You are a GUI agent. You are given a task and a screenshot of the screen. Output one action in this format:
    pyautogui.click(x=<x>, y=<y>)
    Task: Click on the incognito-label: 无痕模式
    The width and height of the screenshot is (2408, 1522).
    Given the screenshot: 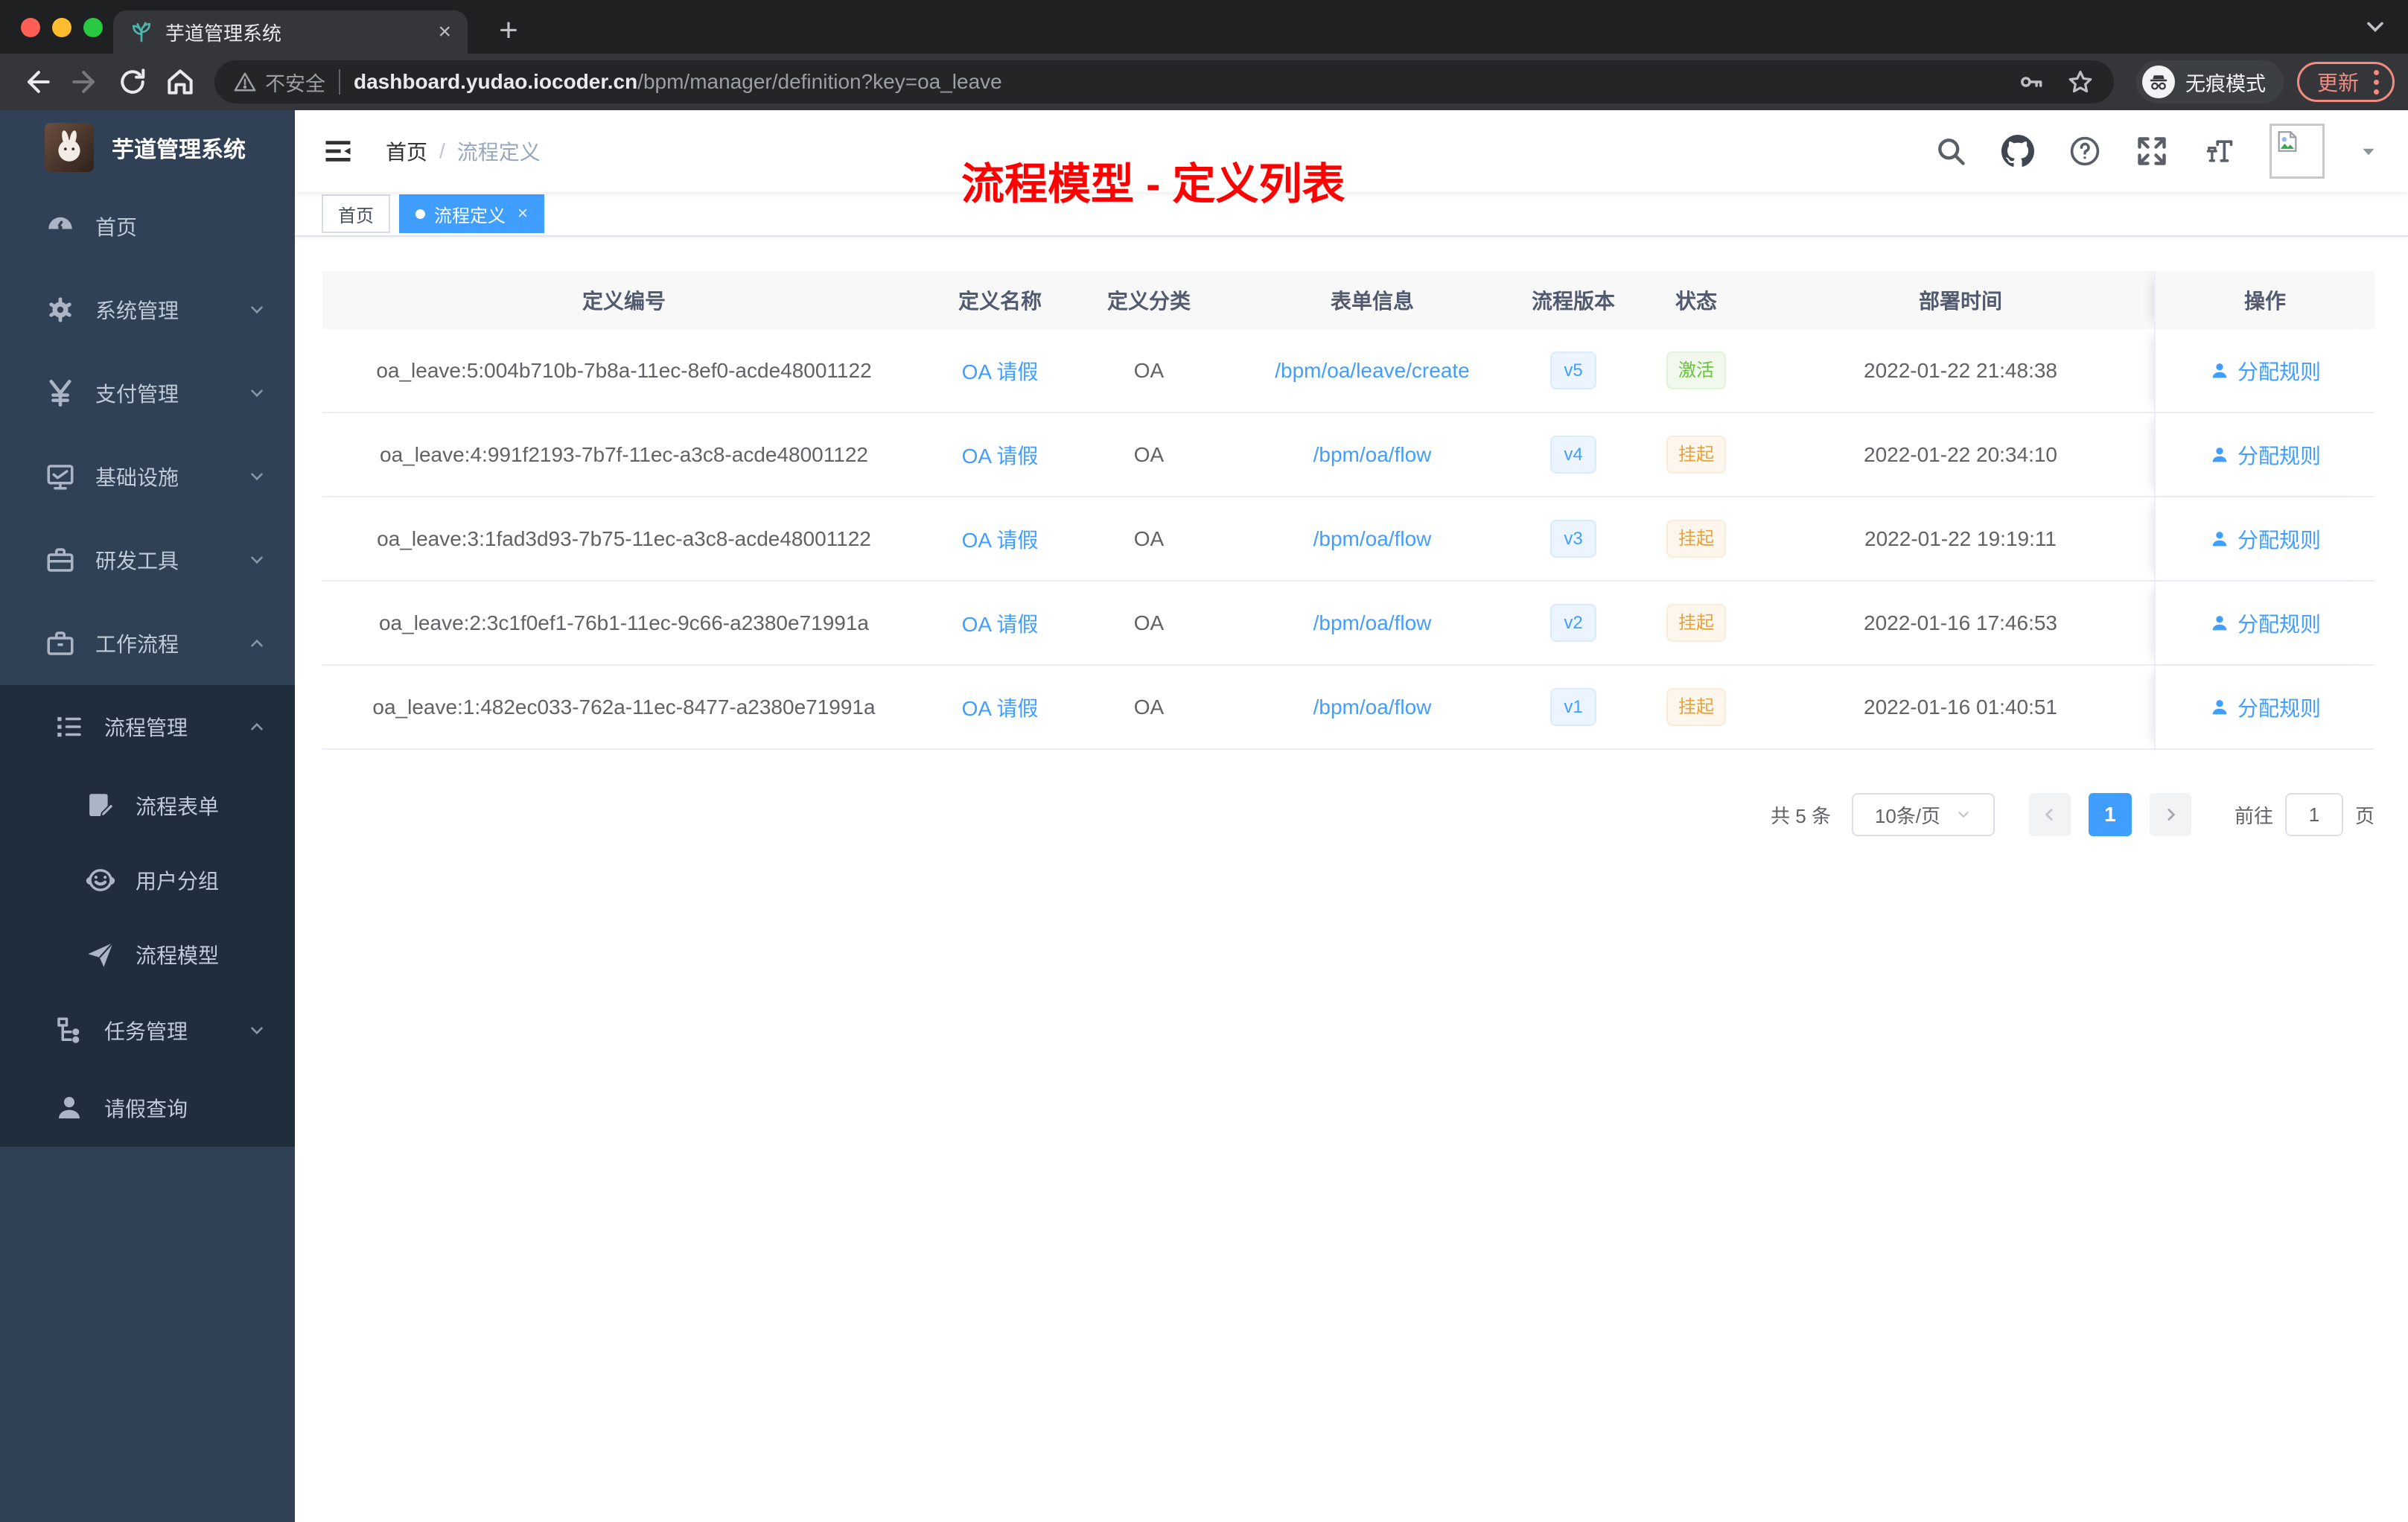 What is the action you would take?
    pyautogui.click(x=2225, y=83)
    